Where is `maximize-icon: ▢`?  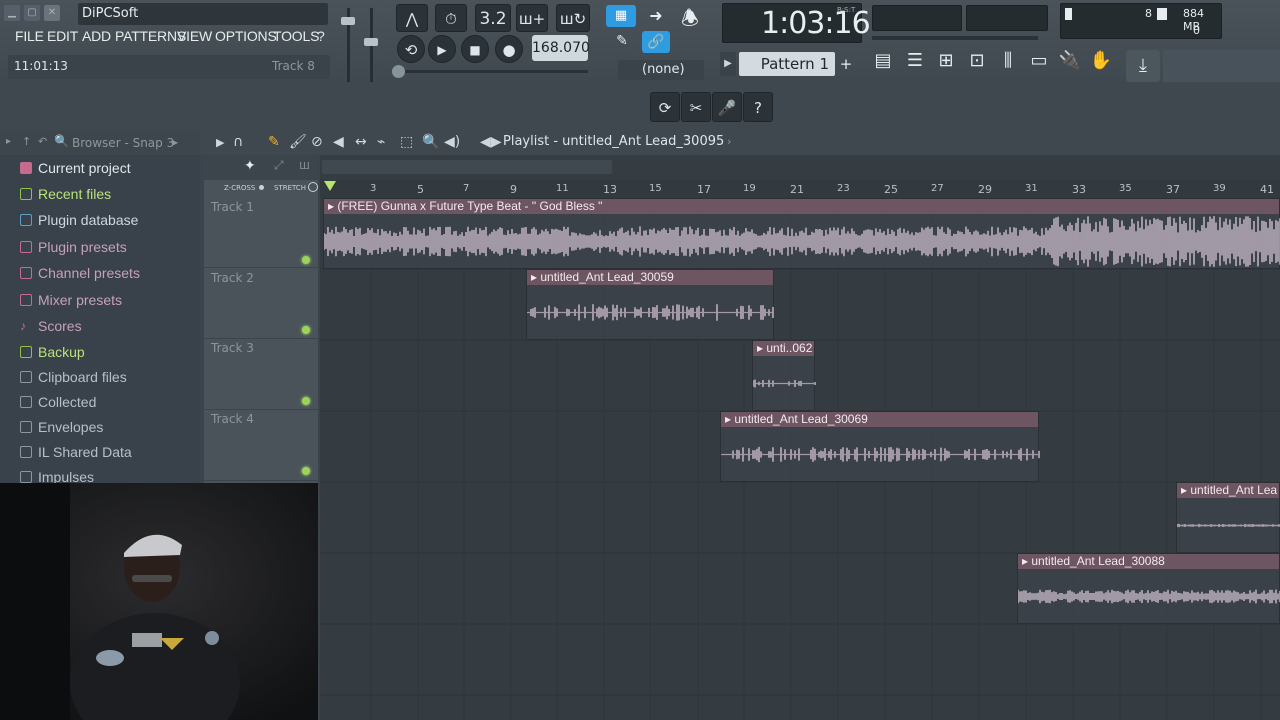 maximize-icon: ▢ is located at coordinates (32, 13).